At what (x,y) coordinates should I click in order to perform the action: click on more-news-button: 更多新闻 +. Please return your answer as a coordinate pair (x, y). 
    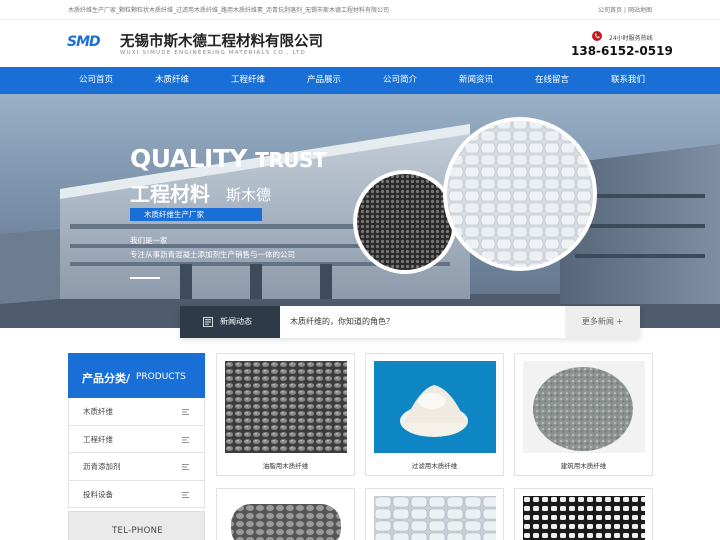
    Looking at the image, I should click on (602, 322).